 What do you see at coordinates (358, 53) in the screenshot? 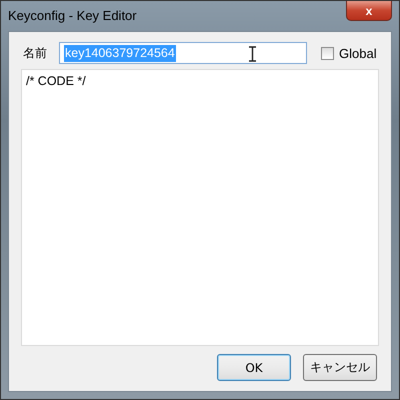
I see `global-label: Global` at bounding box center [358, 53].